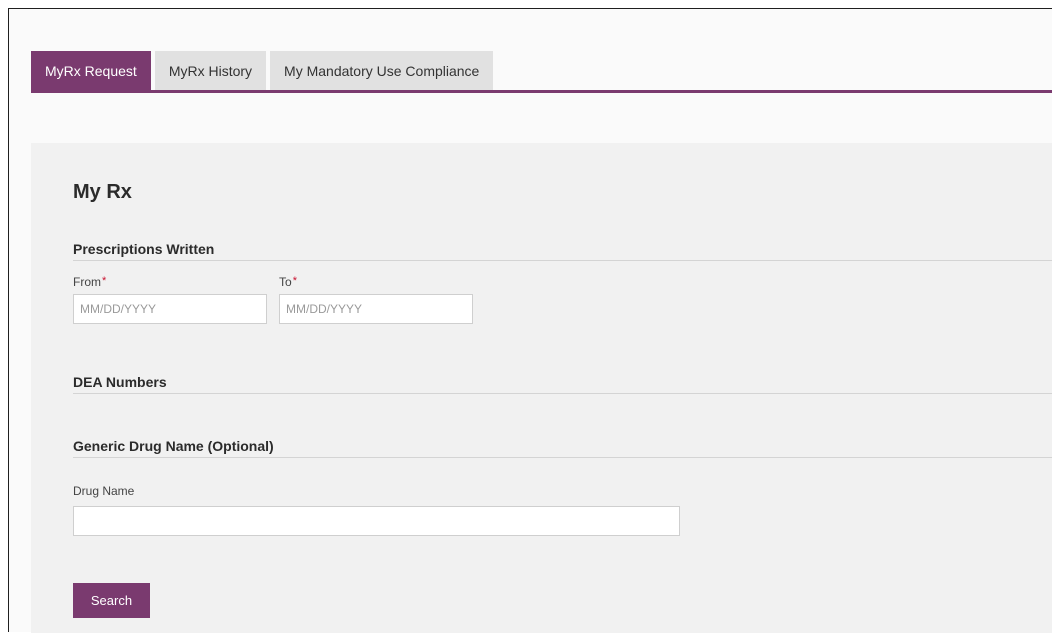 The width and height of the screenshot is (1052, 633). Describe the element at coordinates (376, 521) in the screenshot. I see `drug-name-input` at that location.